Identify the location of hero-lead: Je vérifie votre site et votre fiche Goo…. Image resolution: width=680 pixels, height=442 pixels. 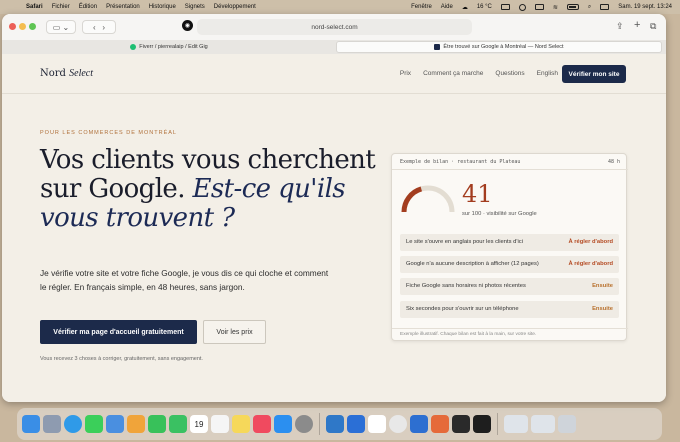
(184, 280).